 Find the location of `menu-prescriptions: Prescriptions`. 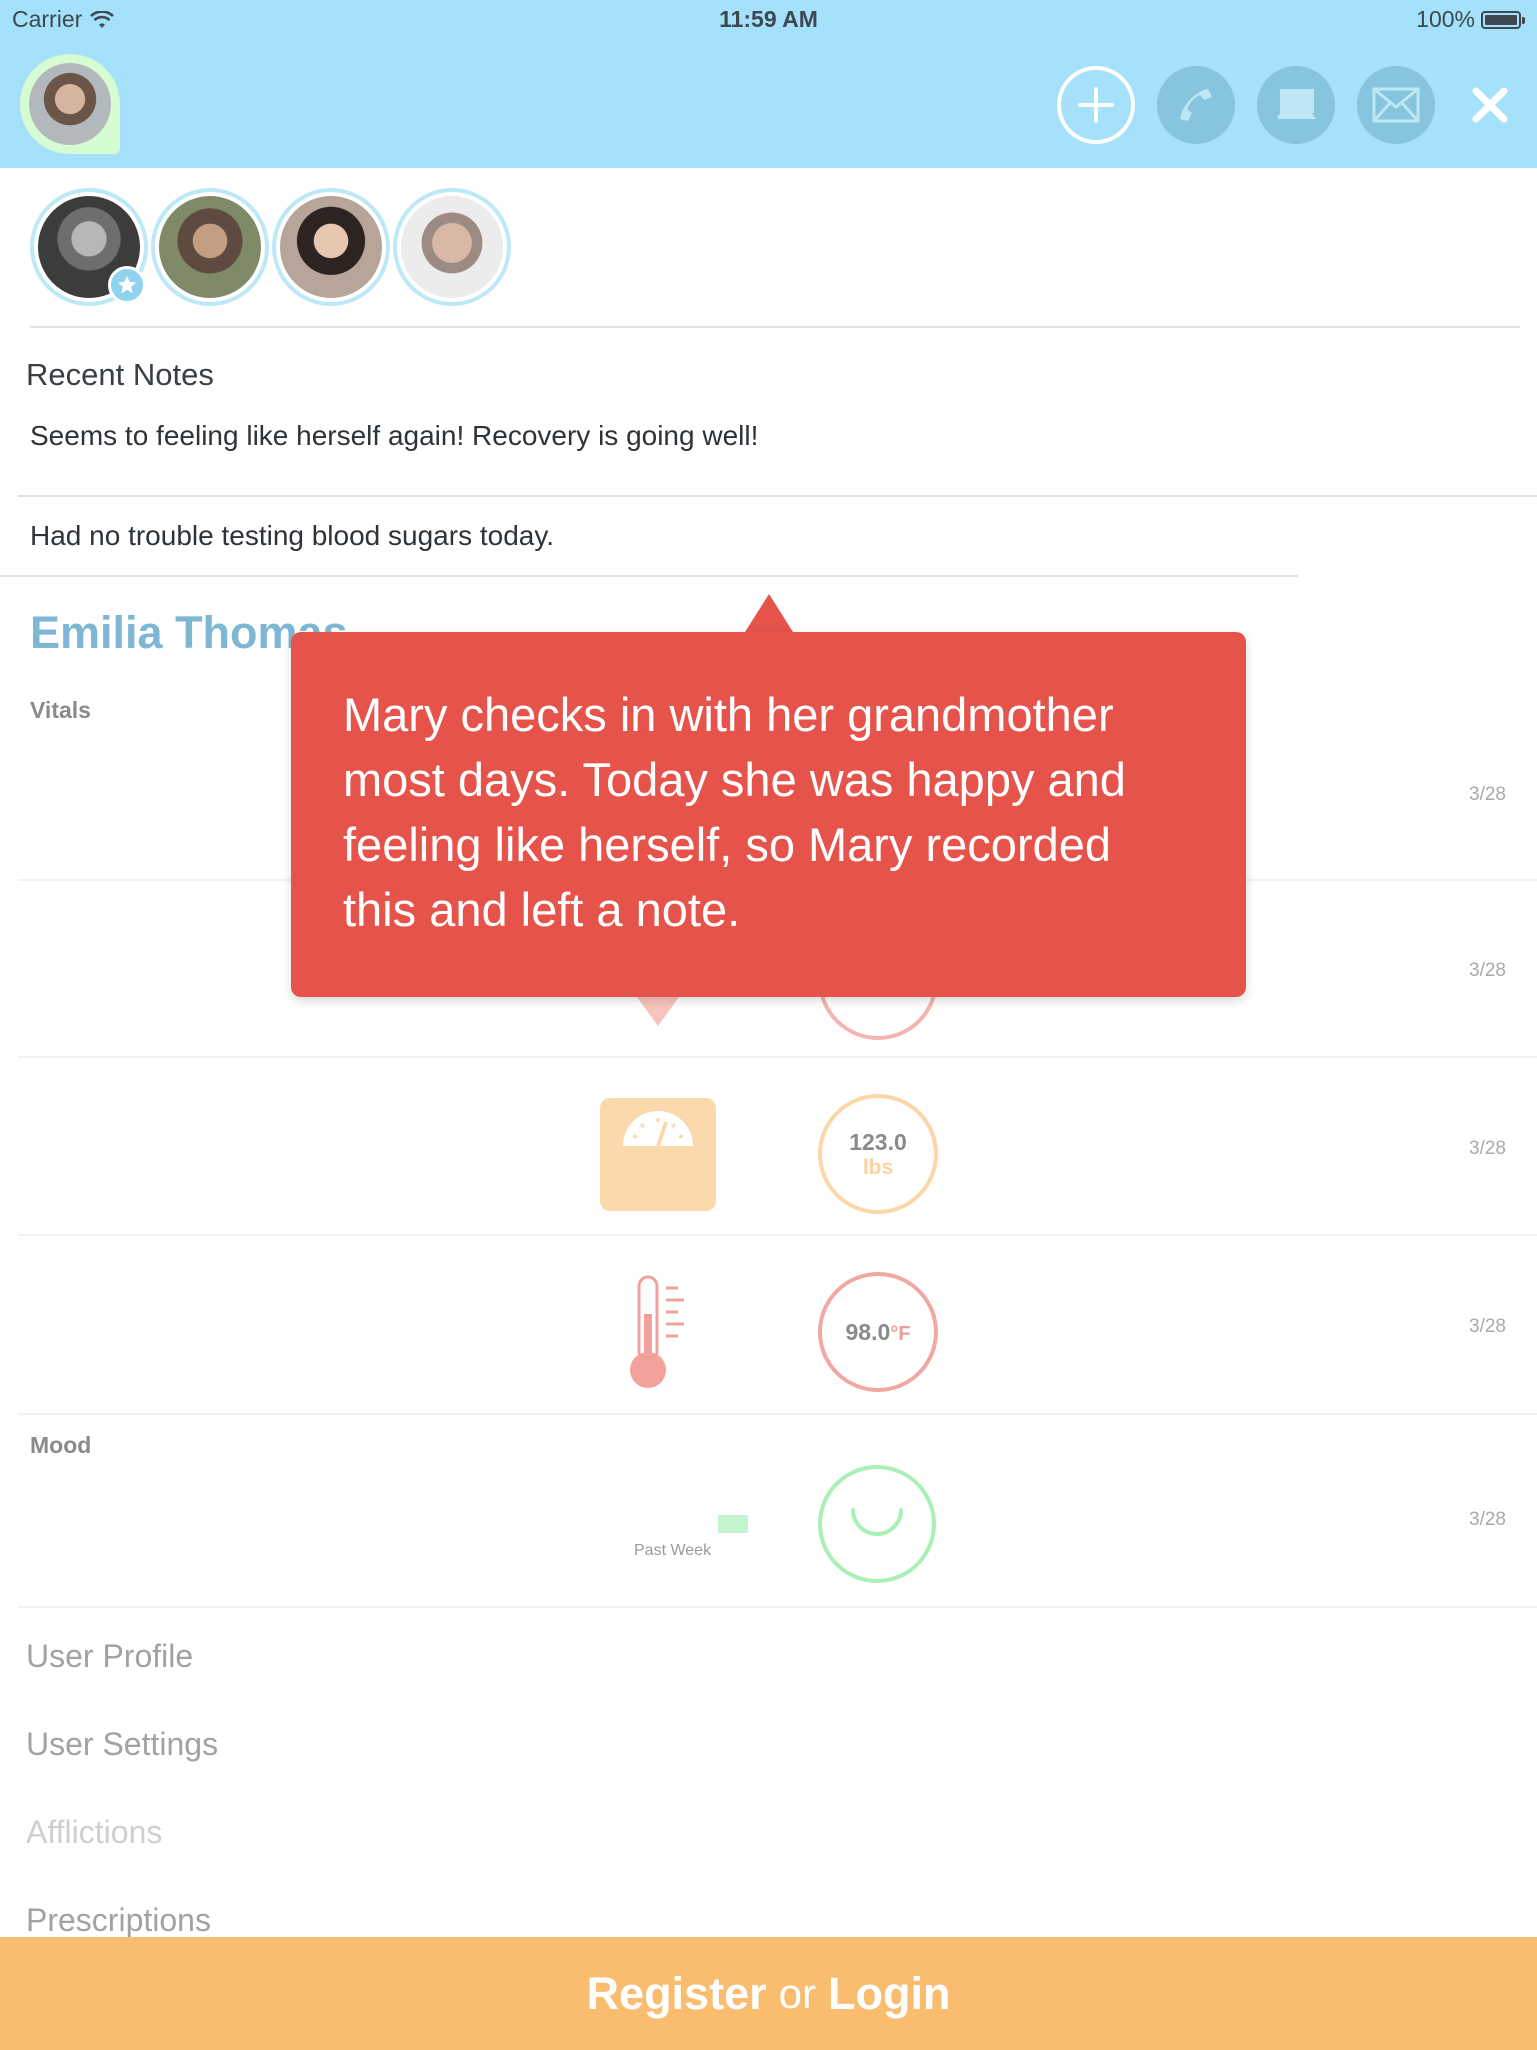

menu-prescriptions: Prescriptions is located at coordinates (118, 1920).